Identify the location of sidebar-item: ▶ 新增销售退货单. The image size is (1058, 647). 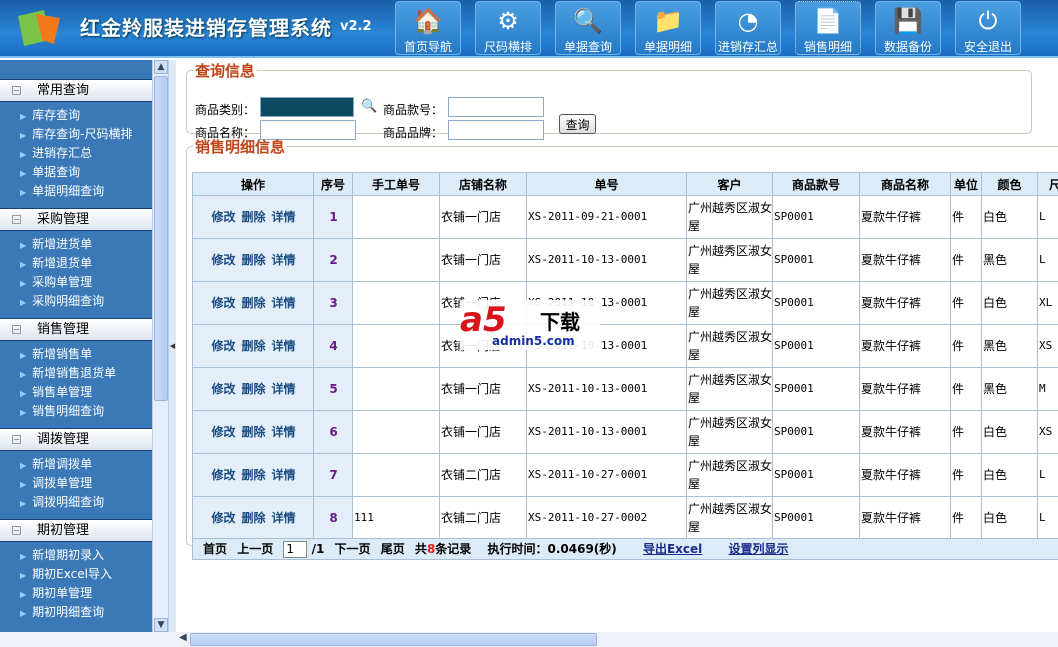
(86, 373).